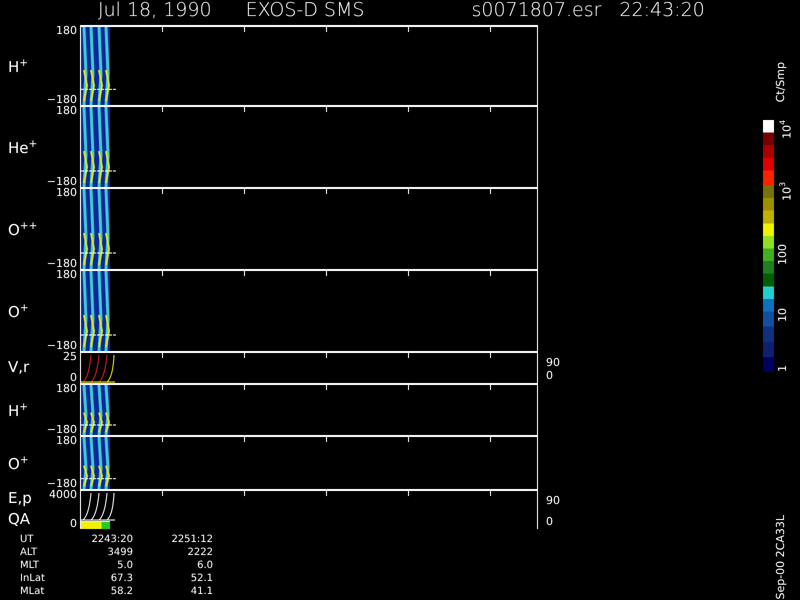 Image resolution: width=800 pixels, height=600 pixels. Describe the element at coordinates (23, 228) in the screenshot. I see `panel-label: O$^{++}$` at that location.